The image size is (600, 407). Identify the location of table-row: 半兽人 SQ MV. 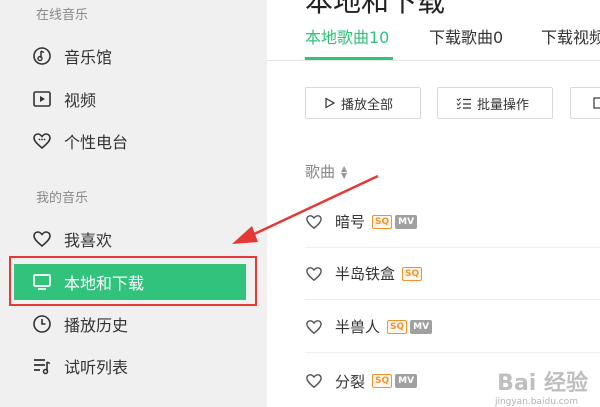
(452, 327).